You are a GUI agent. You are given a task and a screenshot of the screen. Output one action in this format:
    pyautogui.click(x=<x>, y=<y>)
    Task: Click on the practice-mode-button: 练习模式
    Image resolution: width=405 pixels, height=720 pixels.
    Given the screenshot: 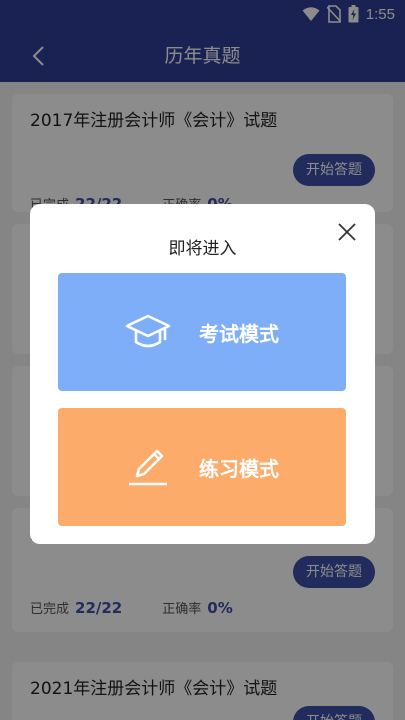 What is the action you would take?
    pyautogui.click(x=202, y=467)
    